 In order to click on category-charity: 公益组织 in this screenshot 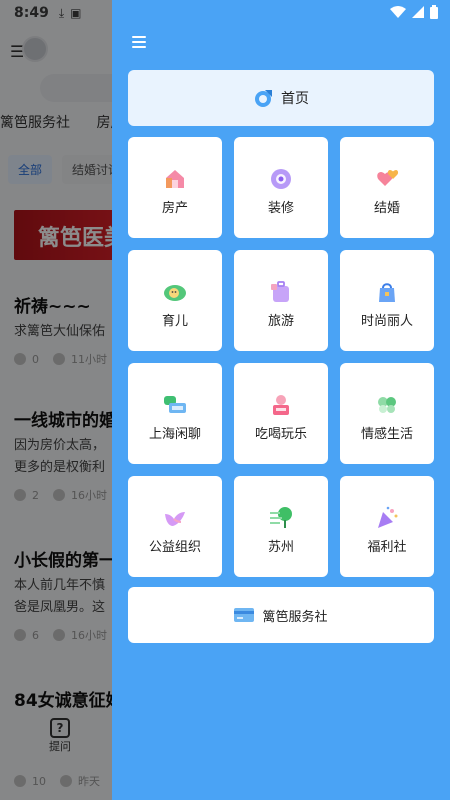, I will do `click(175, 526)`.